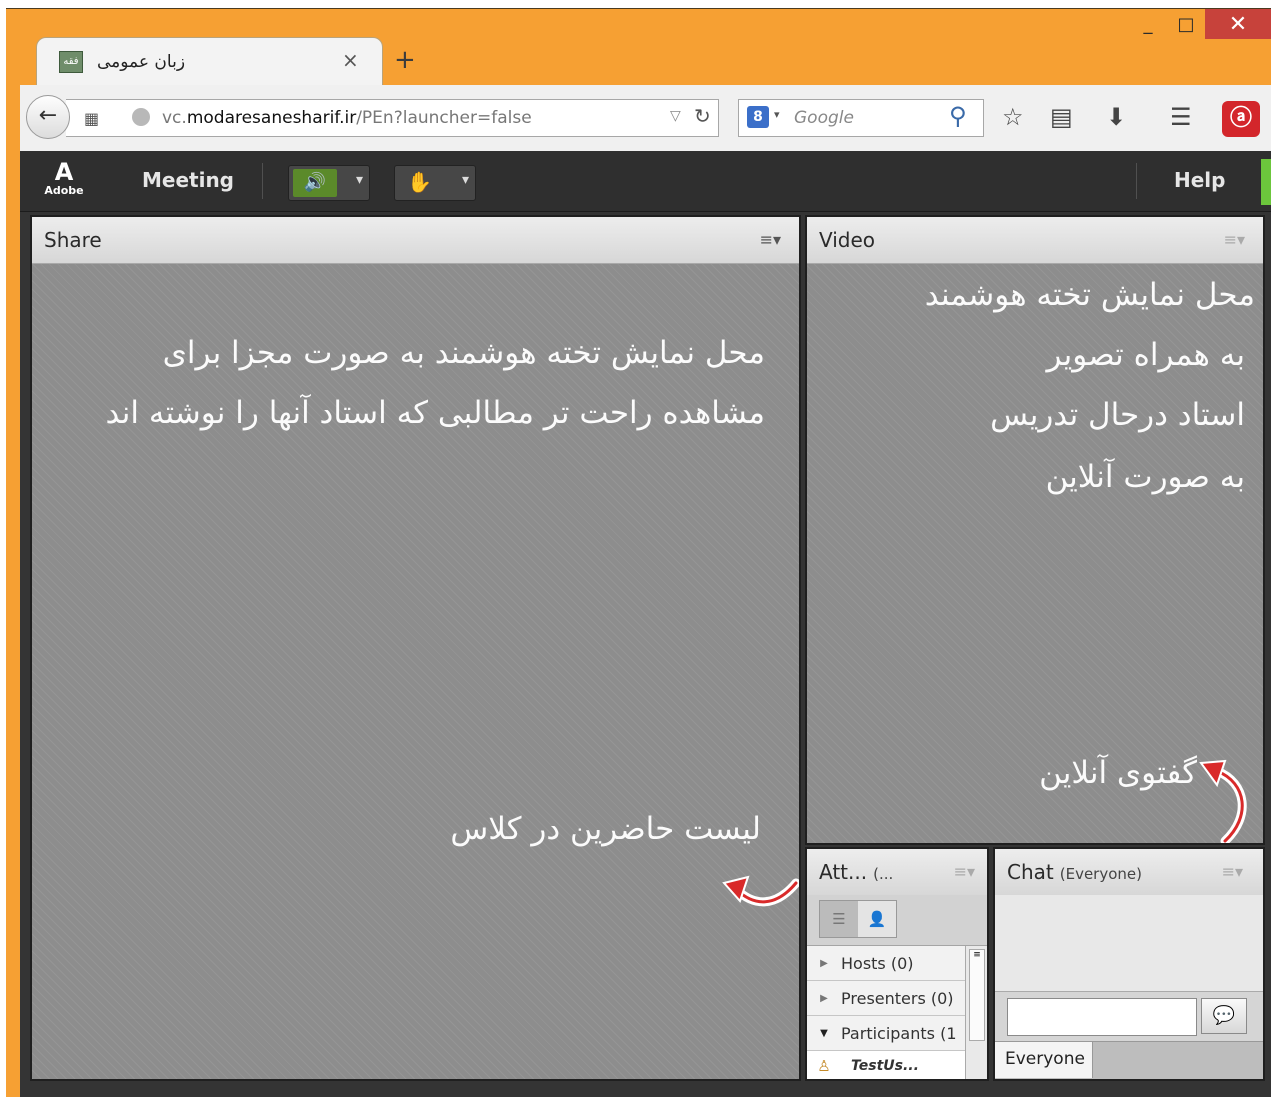 The image size is (1275, 1099). I want to click on scrollbar-thumb: ≡, so click(977, 995).